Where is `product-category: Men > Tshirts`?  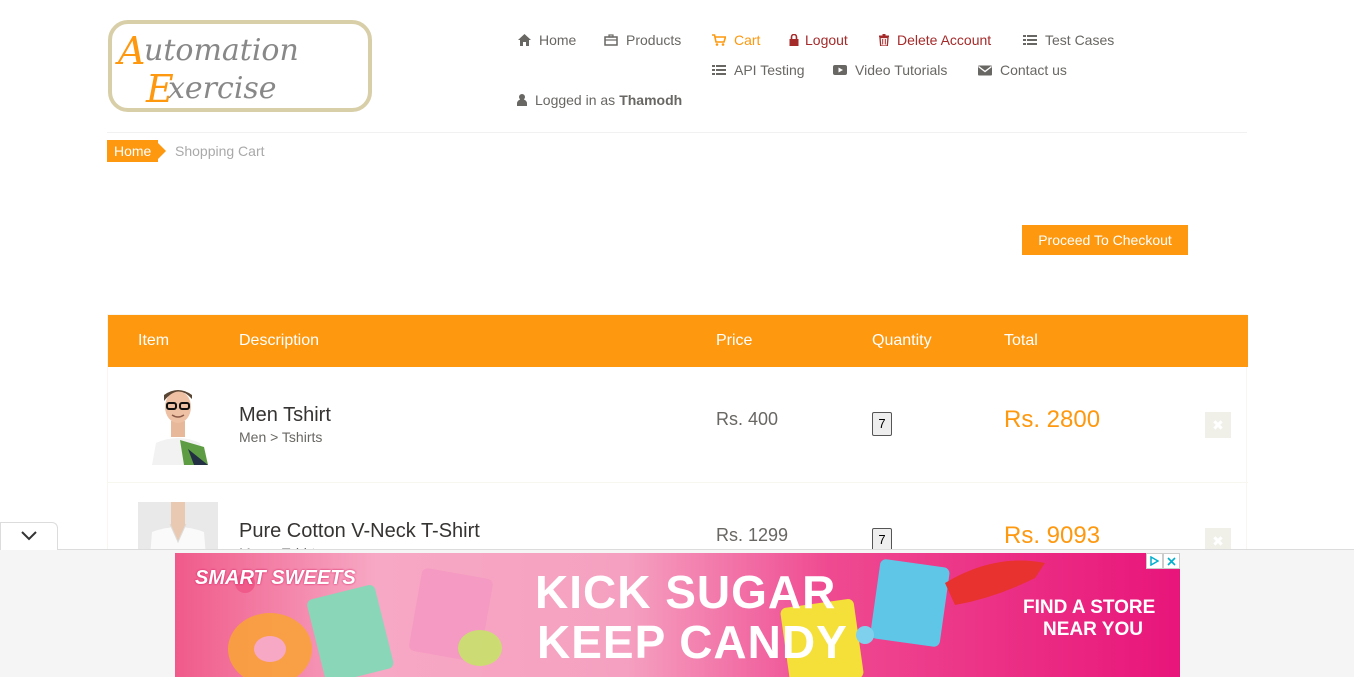 product-category: Men > Tshirts is located at coordinates (281, 437).